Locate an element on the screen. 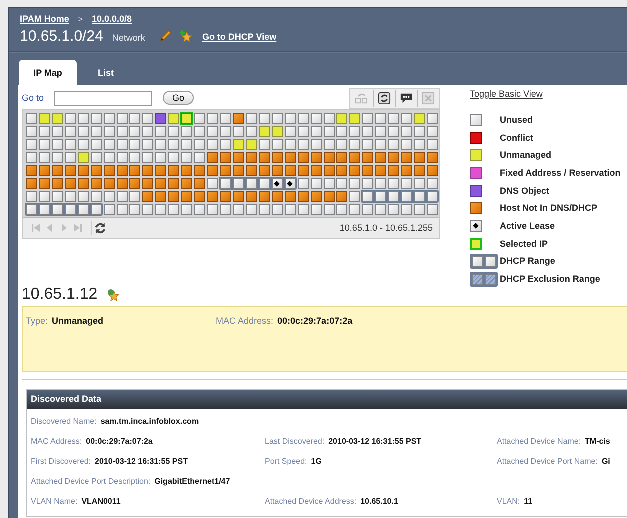 The width and height of the screenshot is (627, 518). breadcrumb-link: IPAM Home is located at coordinates (45, 19).